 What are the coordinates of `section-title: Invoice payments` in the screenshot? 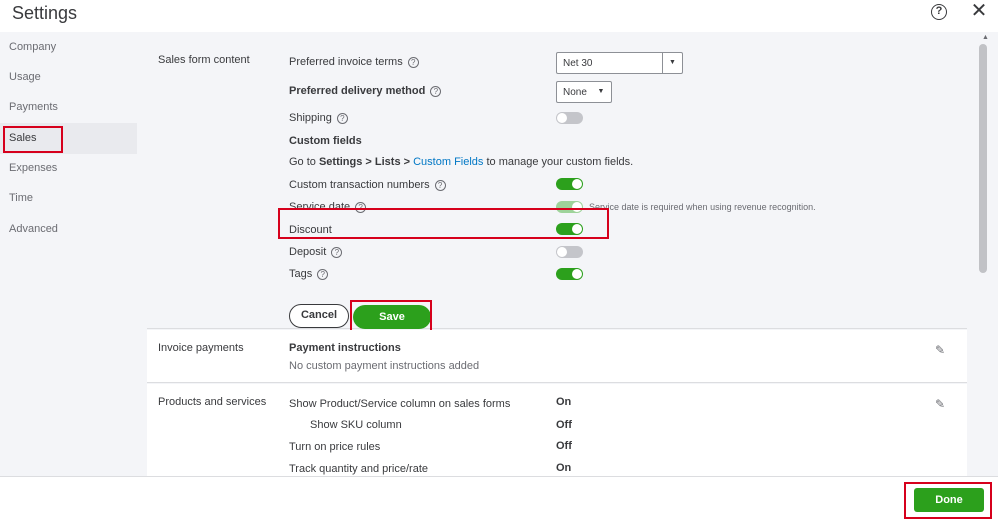 It's located at (201, 348).